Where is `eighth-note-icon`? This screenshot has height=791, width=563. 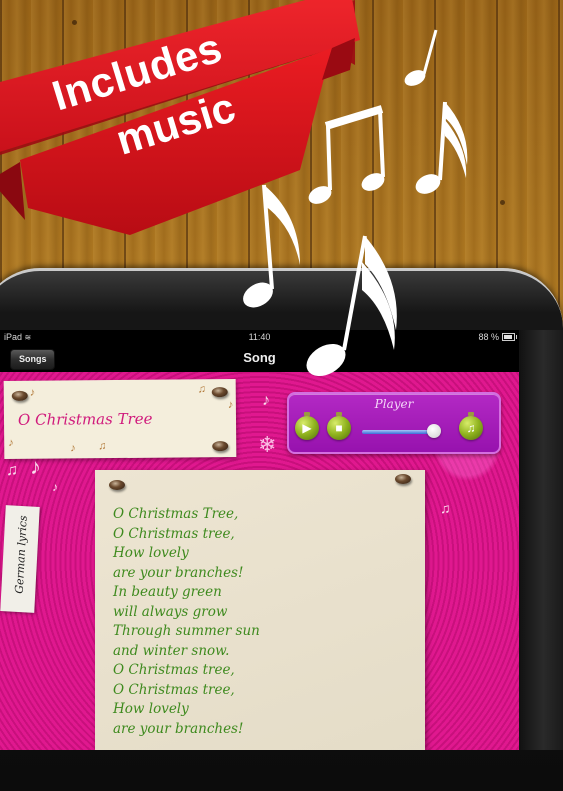
eighth-note-icon is located at coordinates (271, 246).